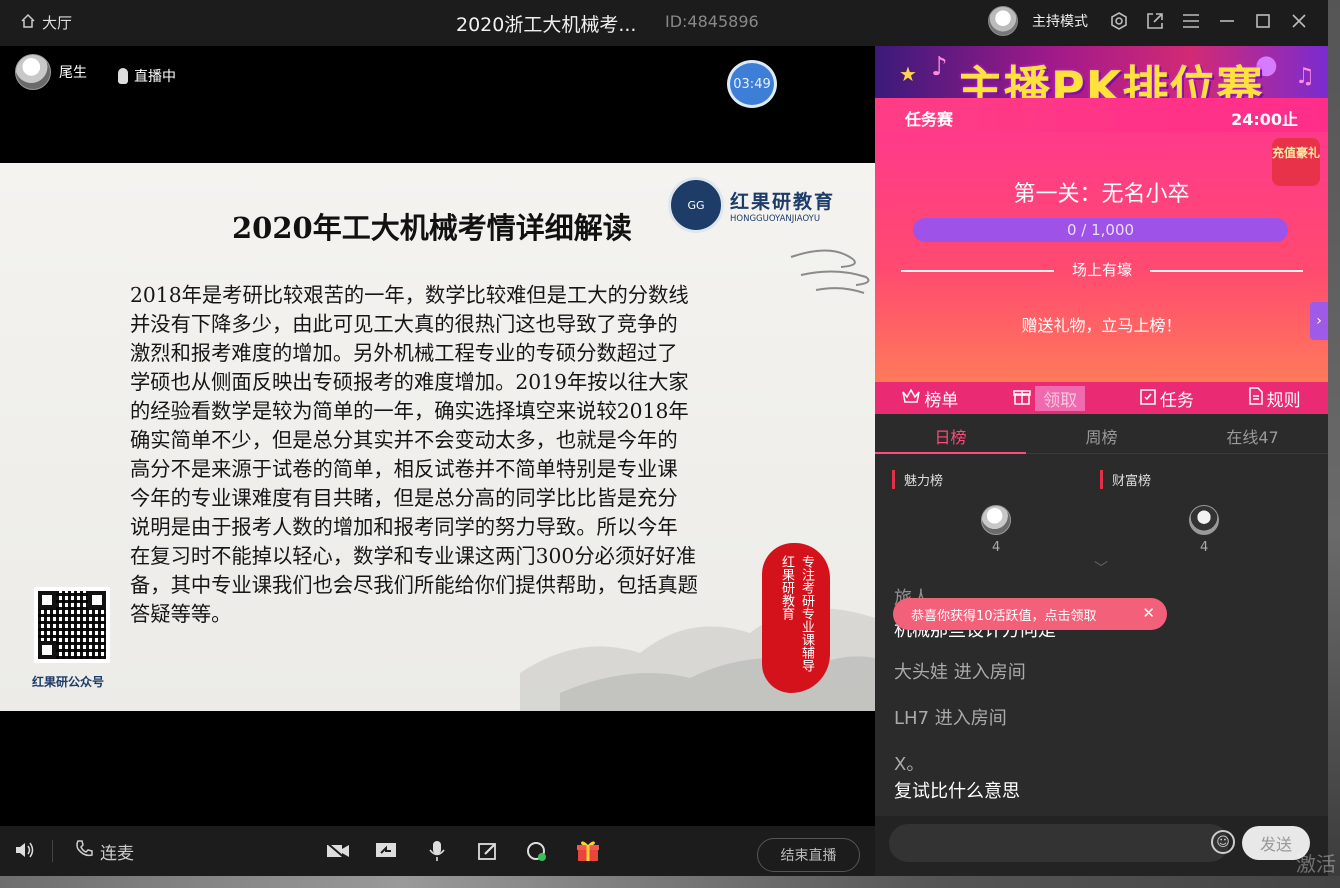 The image size is (1340, 888). Describe the element at coordinates (1022, 398) in the screenshot. I see `gift-box-icon` at that location.